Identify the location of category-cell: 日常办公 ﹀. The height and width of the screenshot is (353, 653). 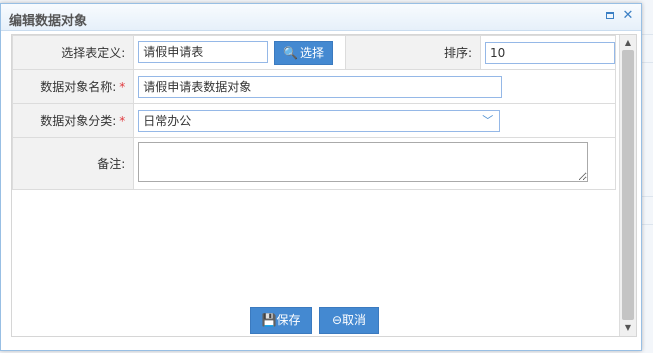
(374, 120).